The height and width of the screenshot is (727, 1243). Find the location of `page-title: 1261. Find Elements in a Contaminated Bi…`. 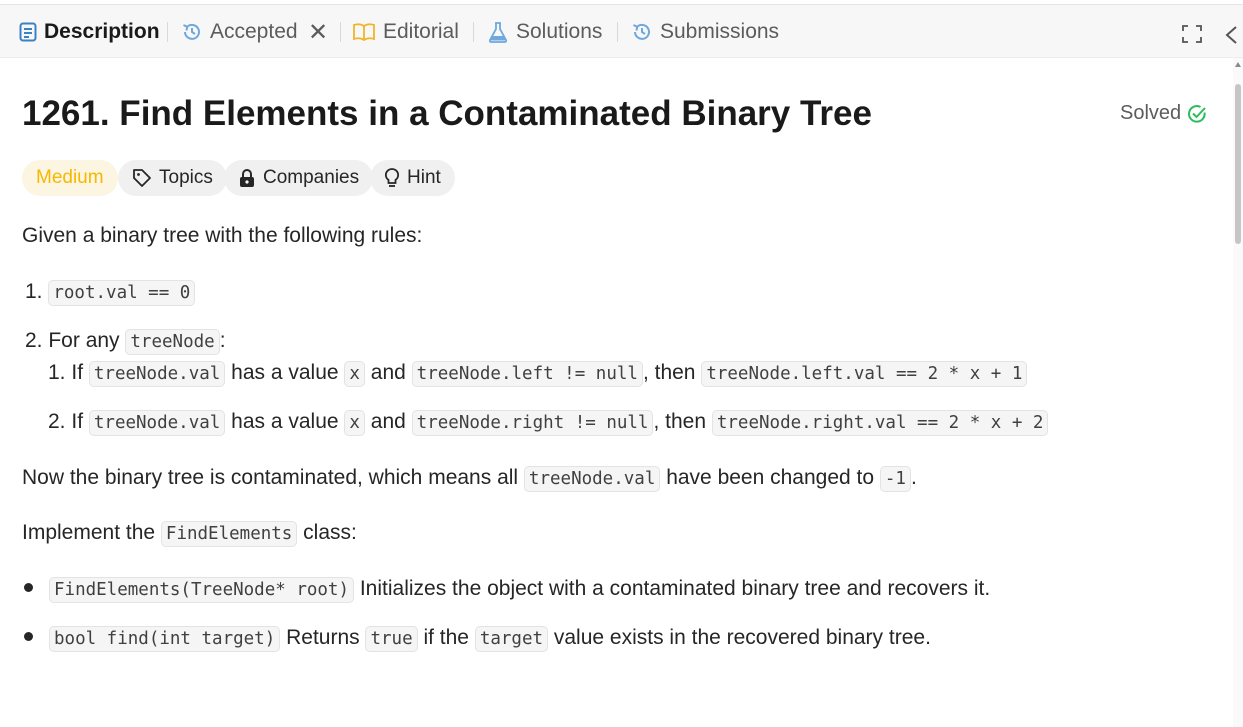

page-title: 1261. Find Elements in a Contaminated Bi… is located at coordinates (447, 113).